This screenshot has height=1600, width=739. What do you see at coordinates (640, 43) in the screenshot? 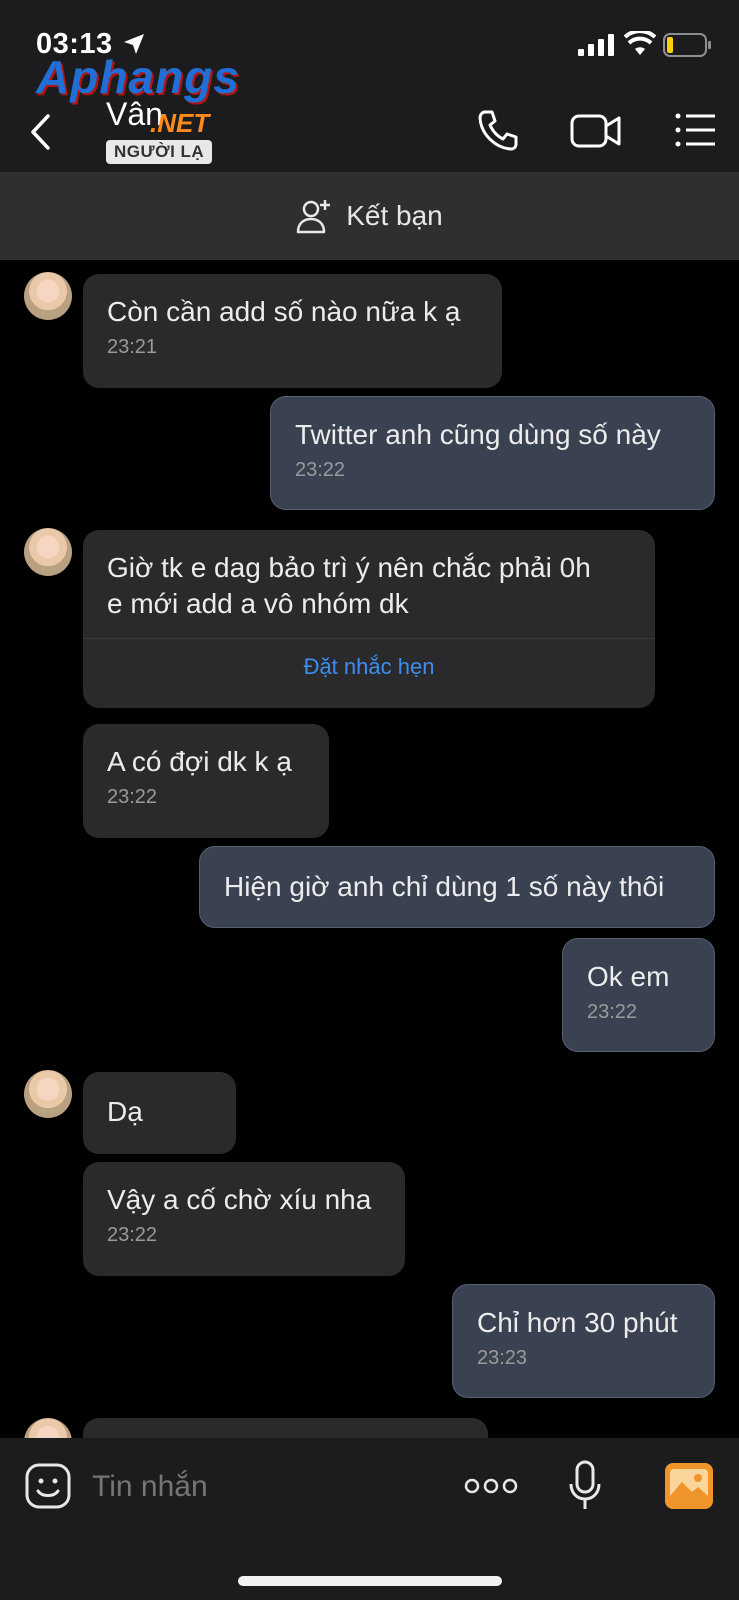
I see `wifi-icon` at bounding box center [640, 43].